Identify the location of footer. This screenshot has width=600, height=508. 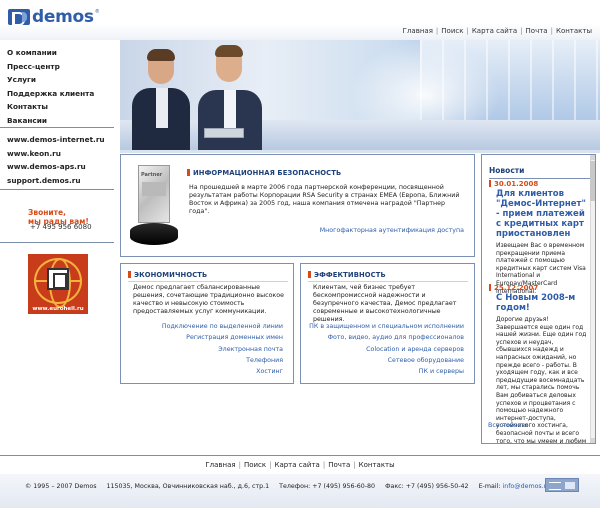
(300, 491).